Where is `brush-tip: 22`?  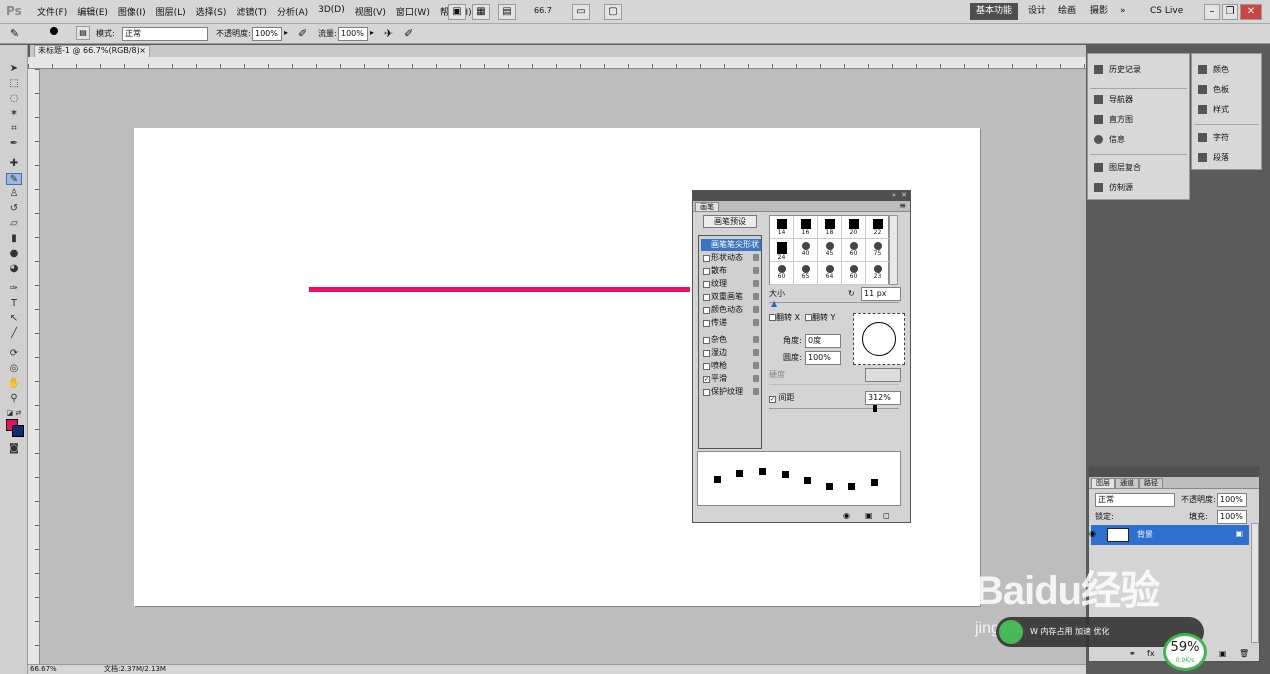
brush-tip: 22 is located at coordinates (878, 227).